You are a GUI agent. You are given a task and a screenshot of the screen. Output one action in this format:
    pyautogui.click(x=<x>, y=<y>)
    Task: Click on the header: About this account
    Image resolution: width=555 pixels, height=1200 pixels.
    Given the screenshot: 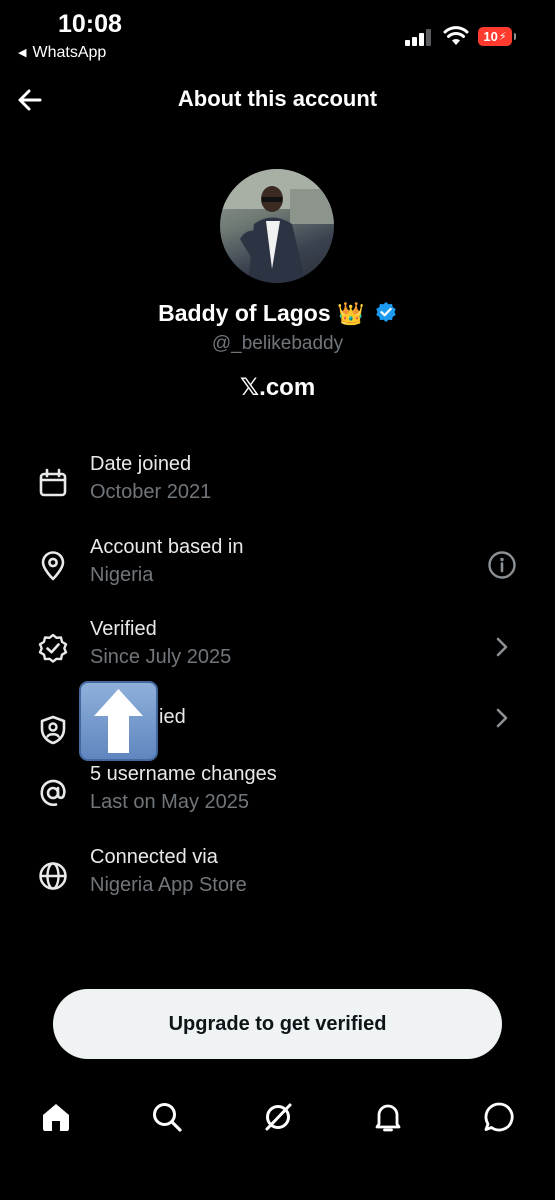 What is the action you would take?
    pyautogui.click(x=277, y=100)
    